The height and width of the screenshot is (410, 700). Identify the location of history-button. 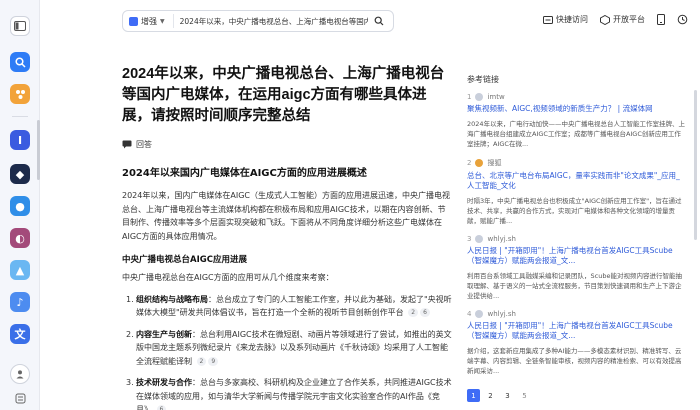
(682, 19).